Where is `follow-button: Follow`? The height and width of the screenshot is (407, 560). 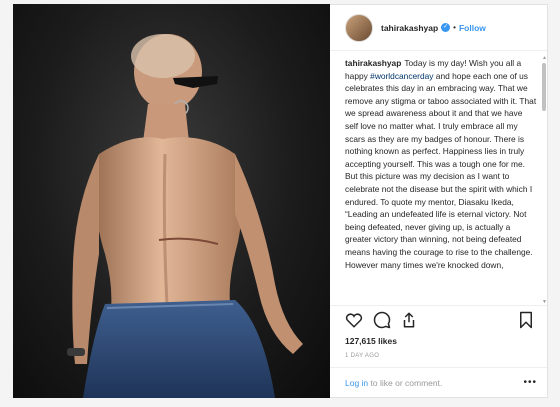
follow-button: Follow is located at coordinates (472, 28).